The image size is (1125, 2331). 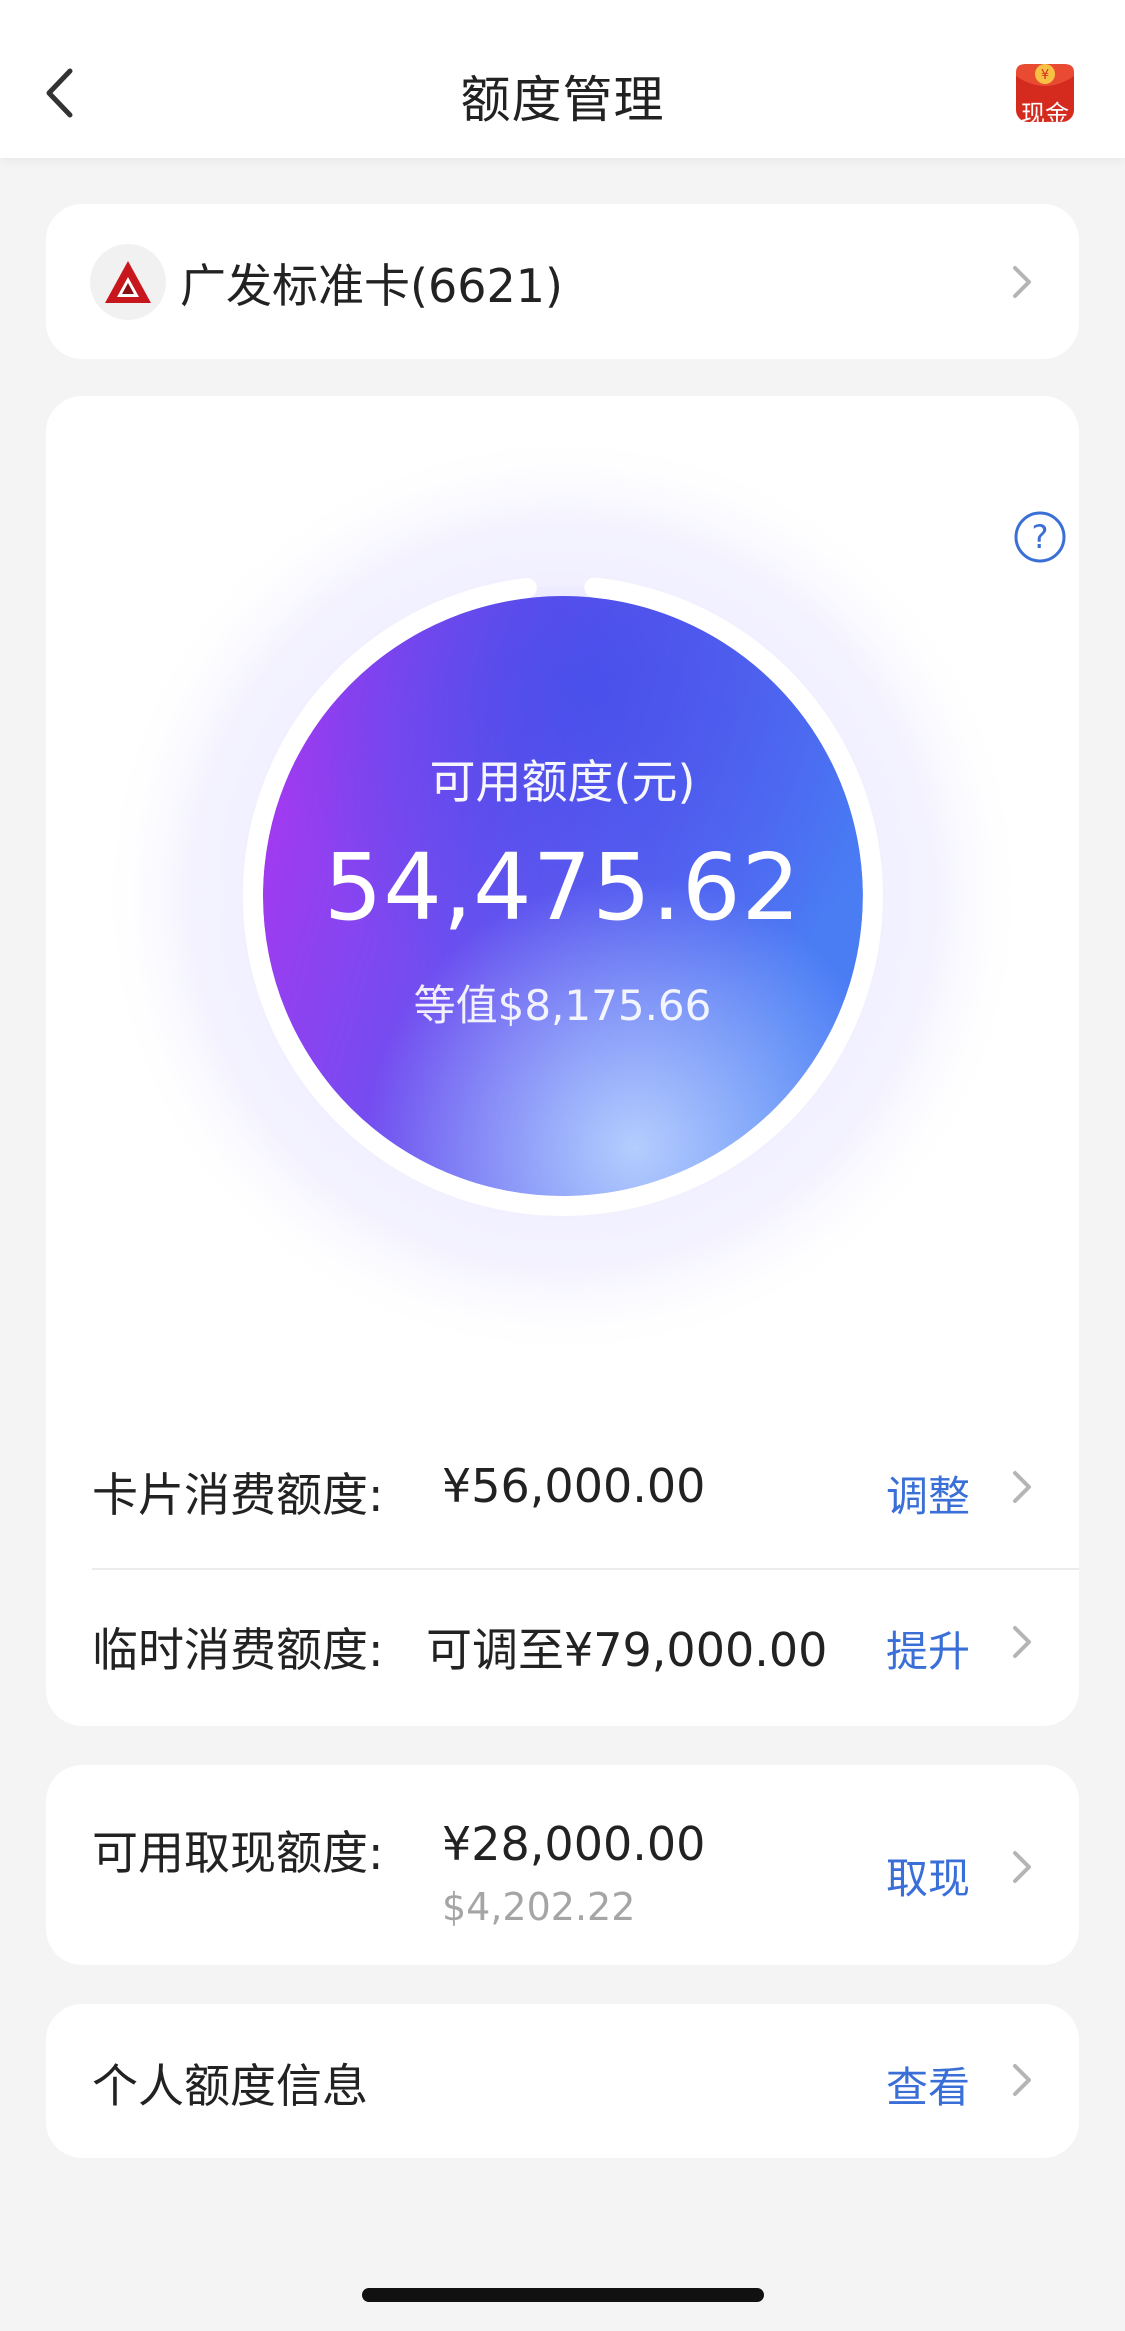 What do you see at coordinates (563, 2295) in the screenshot?
I see `home-indicator` at bounding box center [563, 2295].